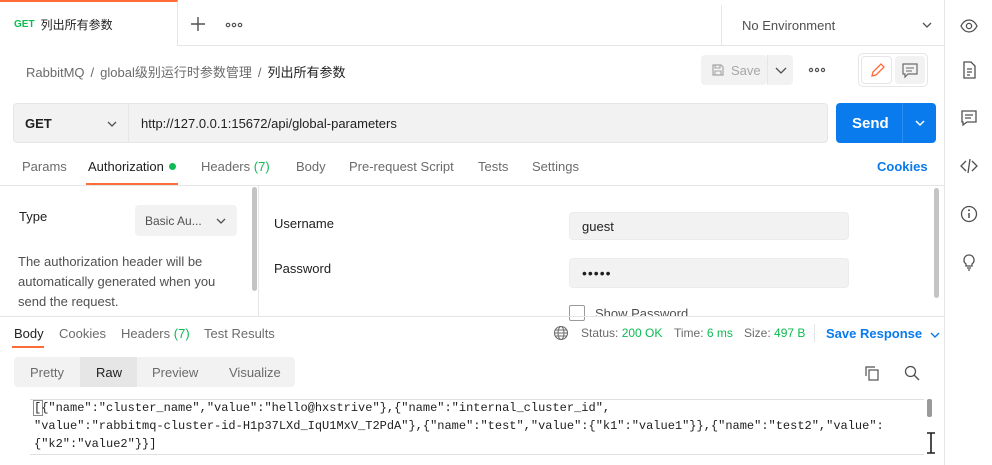 This screenshot has width=992, height=465. What do you see at coordinates (176, 72) in the screenshot?
I see `breadcrumb-folder: global级别运行时参数管理` at bounding box center [176, 72].